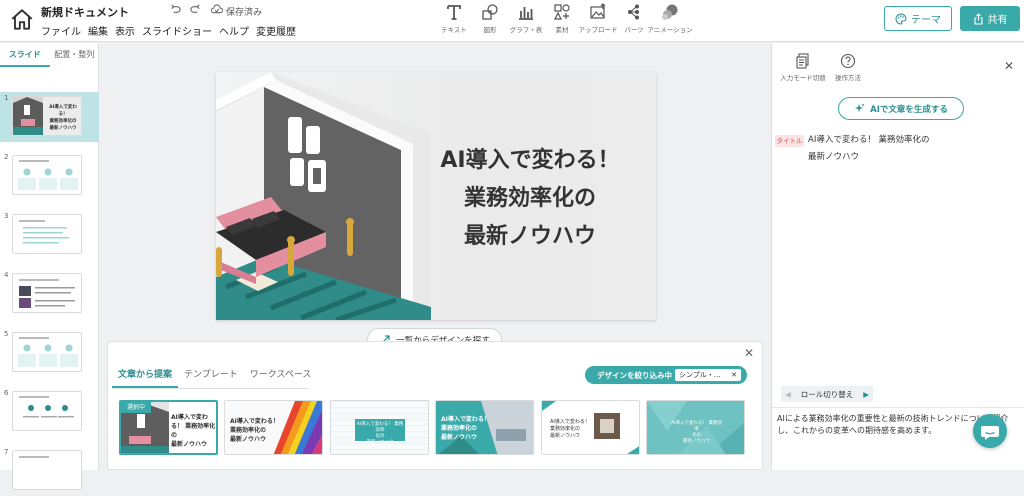 The width and height of the screenshot is (1024, 496). Describe the element at coordinates (25, 55) in the screenshot. I see `tab-slides: スライド` at that location.